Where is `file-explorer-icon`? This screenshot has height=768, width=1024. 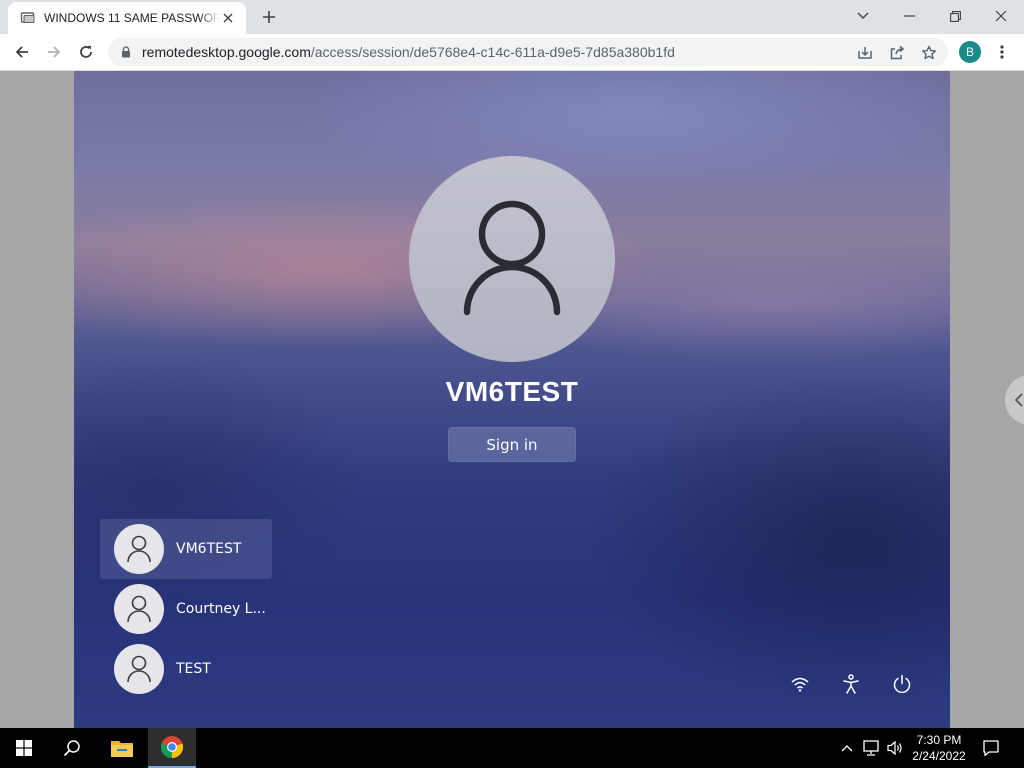 file-explorer-icon is located at coordinates (122, 748).